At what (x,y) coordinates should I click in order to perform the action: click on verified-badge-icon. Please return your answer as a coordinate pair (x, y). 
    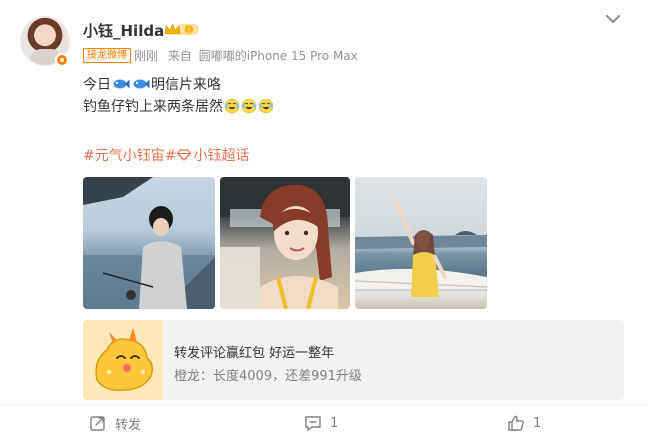
    Looking at the image, I should click on (62, 60).